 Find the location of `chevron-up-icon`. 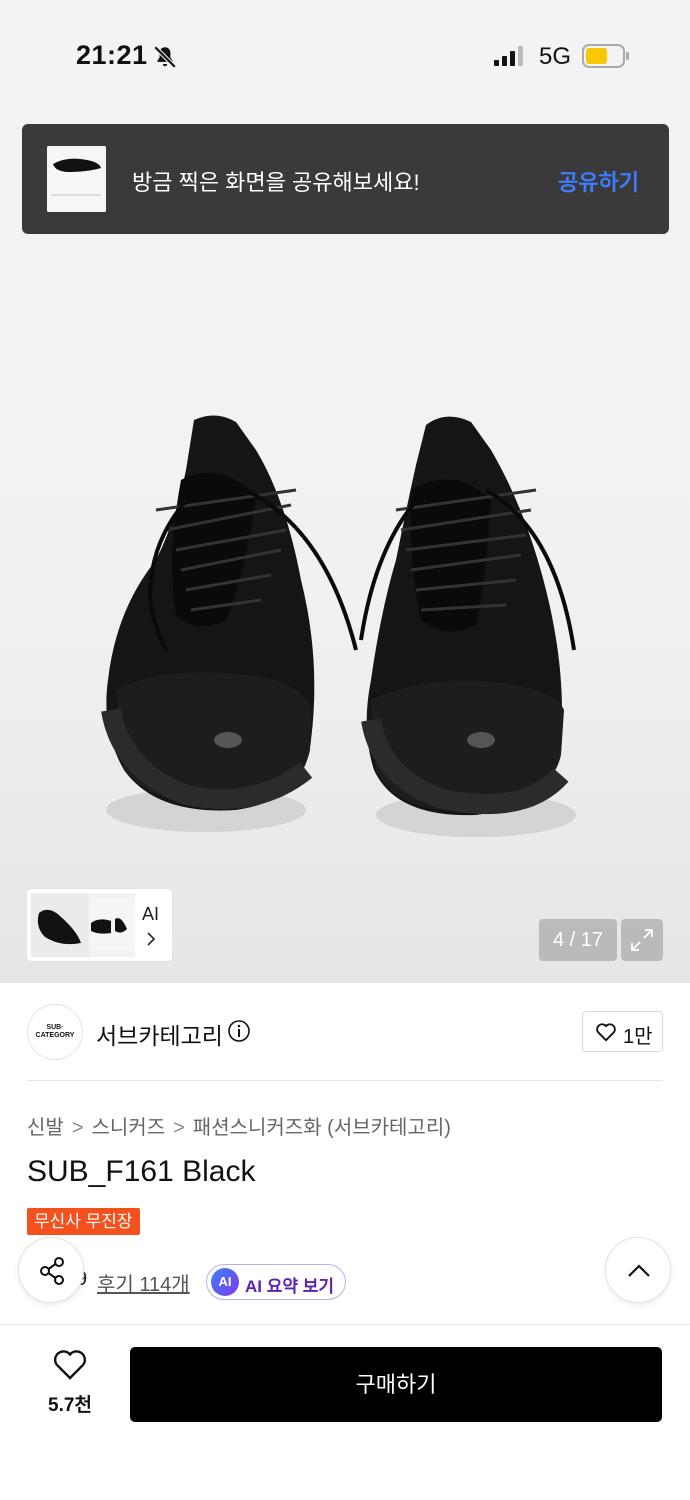

chevron-up-icon is located at coordinates (639, 1270).